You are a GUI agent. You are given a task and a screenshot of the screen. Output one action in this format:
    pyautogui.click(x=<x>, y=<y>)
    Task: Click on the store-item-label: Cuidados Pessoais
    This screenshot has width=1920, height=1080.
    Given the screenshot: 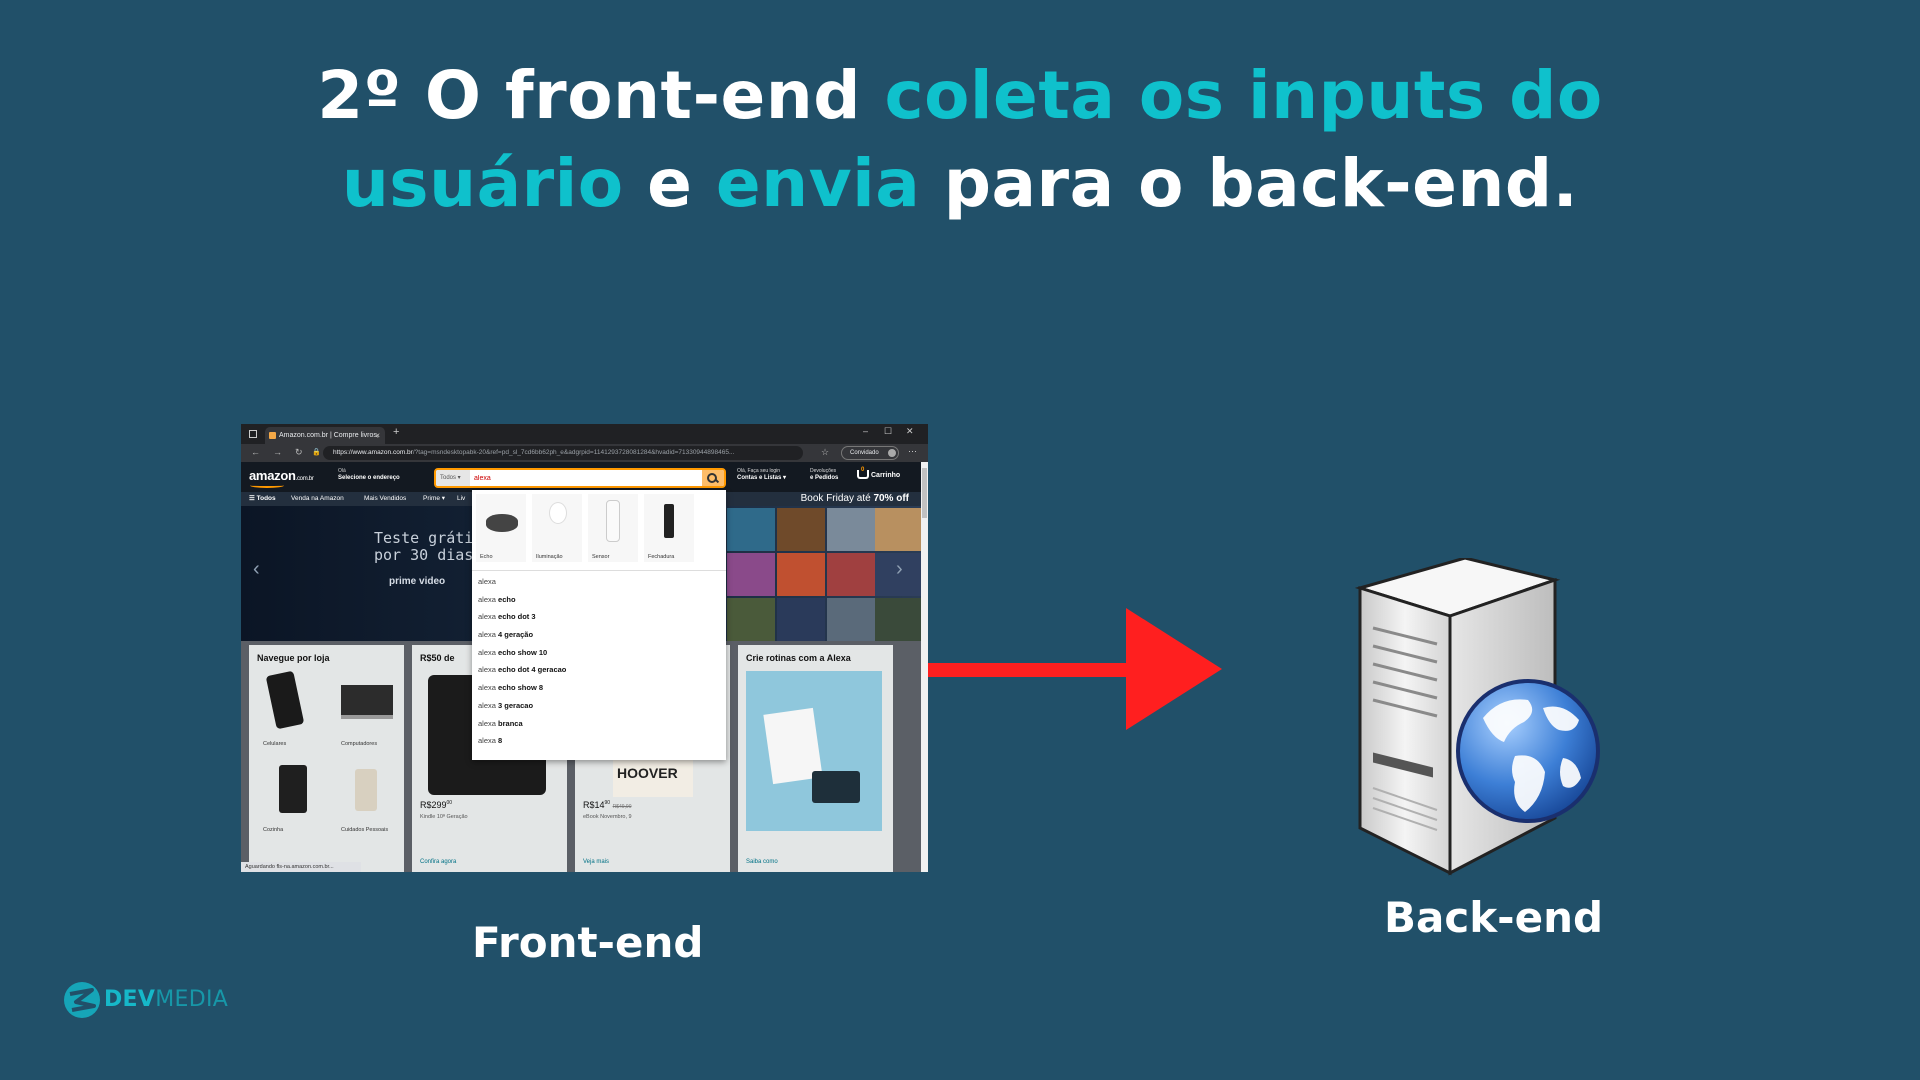 What is the action you would take?
    pyautogui.click(x=364, y=830)
    